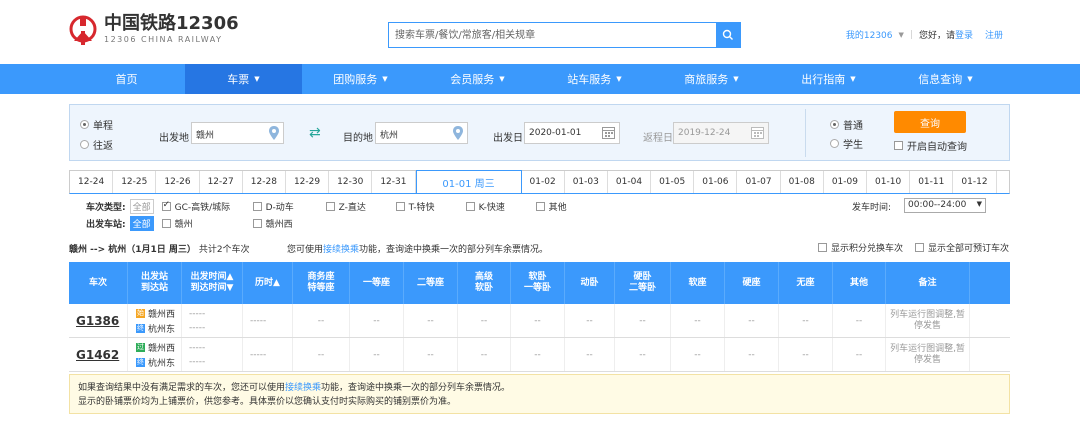  I want to click on my-account-link: 我的12306, so click(869, 34).